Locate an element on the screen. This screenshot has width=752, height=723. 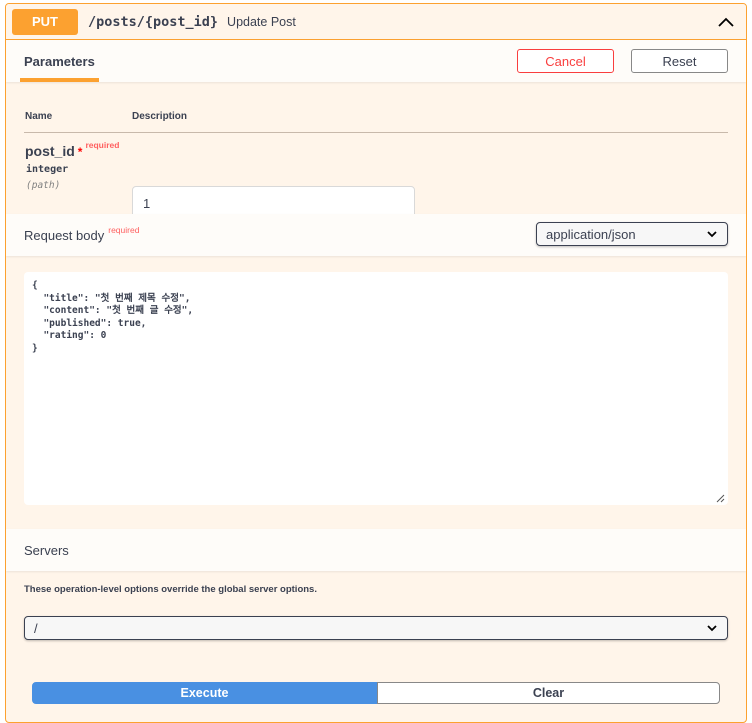
param-required-label: required is located at coordinates (102, 145).